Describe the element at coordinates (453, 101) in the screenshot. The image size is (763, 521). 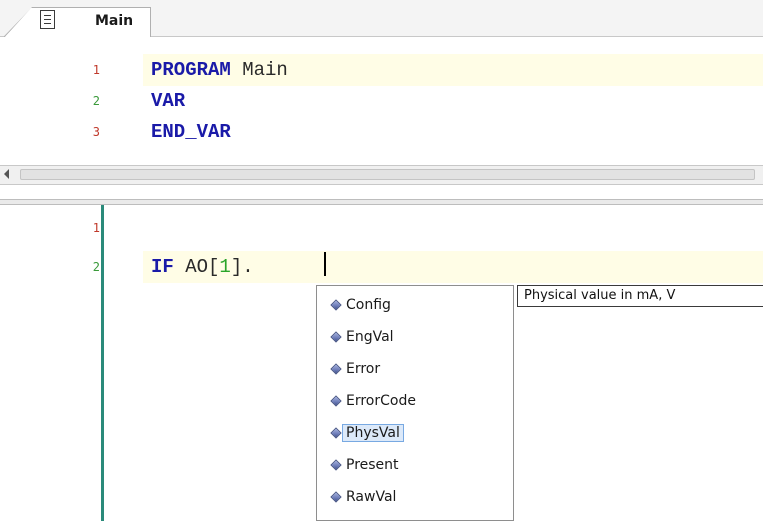
I see `code-line: VAR` at that location.